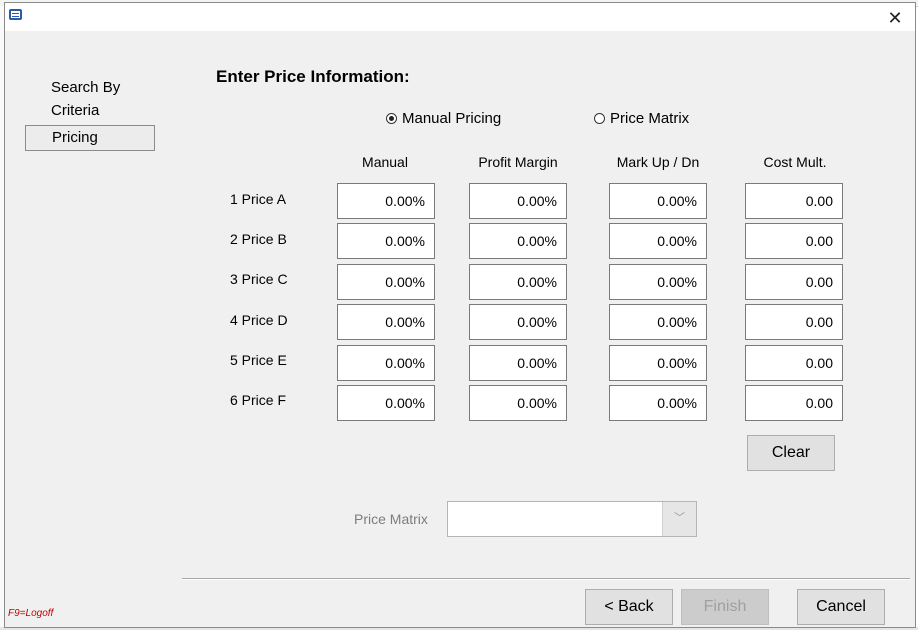 Image resolution: width=918 pixels, height=630 pixels. Describe the element at coordinates (75, 110) in the screenshot. I see `nav-item-label-line2: Criteria` at that location.